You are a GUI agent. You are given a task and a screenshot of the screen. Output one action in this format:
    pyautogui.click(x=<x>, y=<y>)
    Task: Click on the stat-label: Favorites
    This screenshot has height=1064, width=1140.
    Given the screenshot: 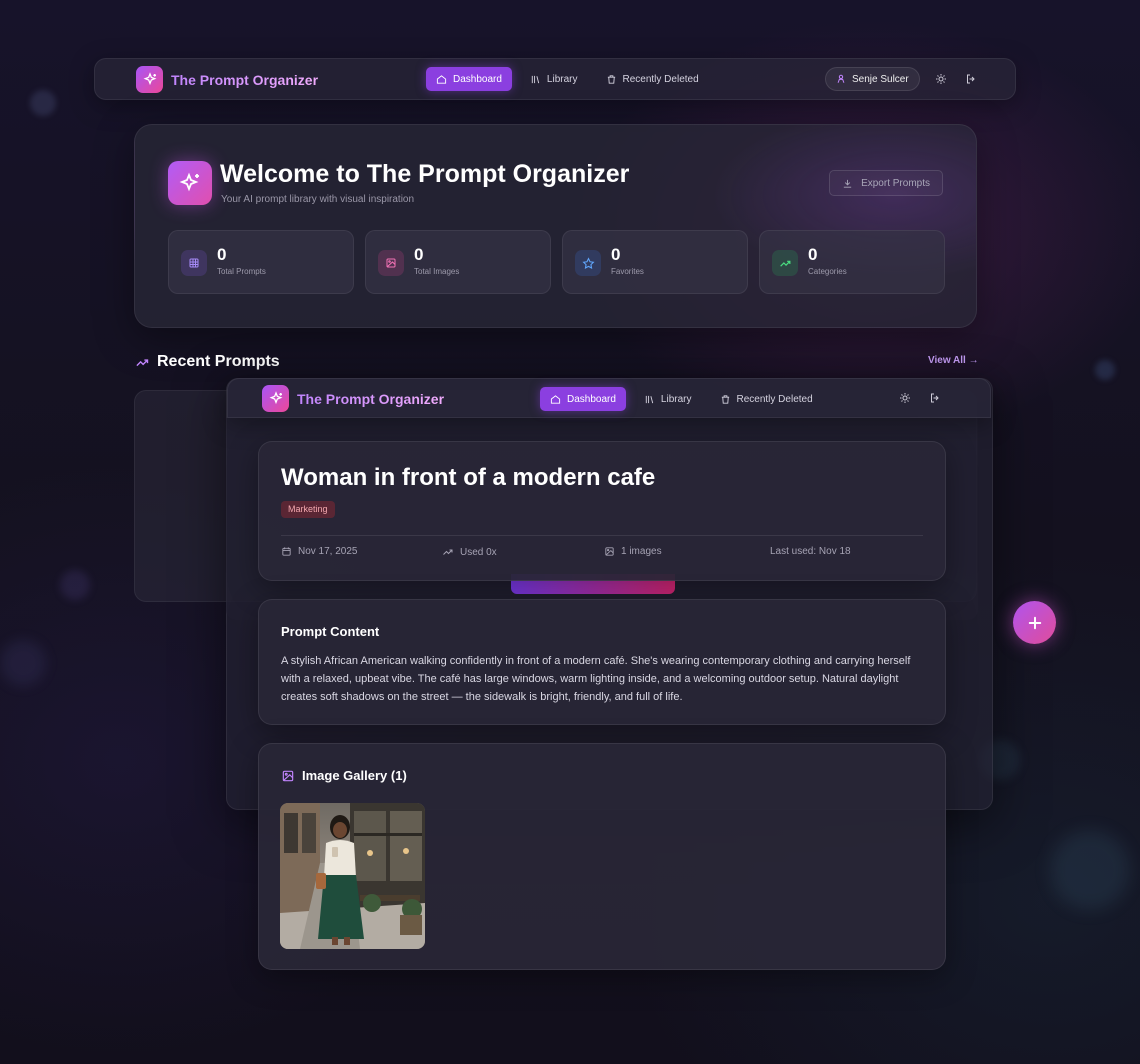 What is the action you would take?
    pyautogui.click(x=627, y=271)
    